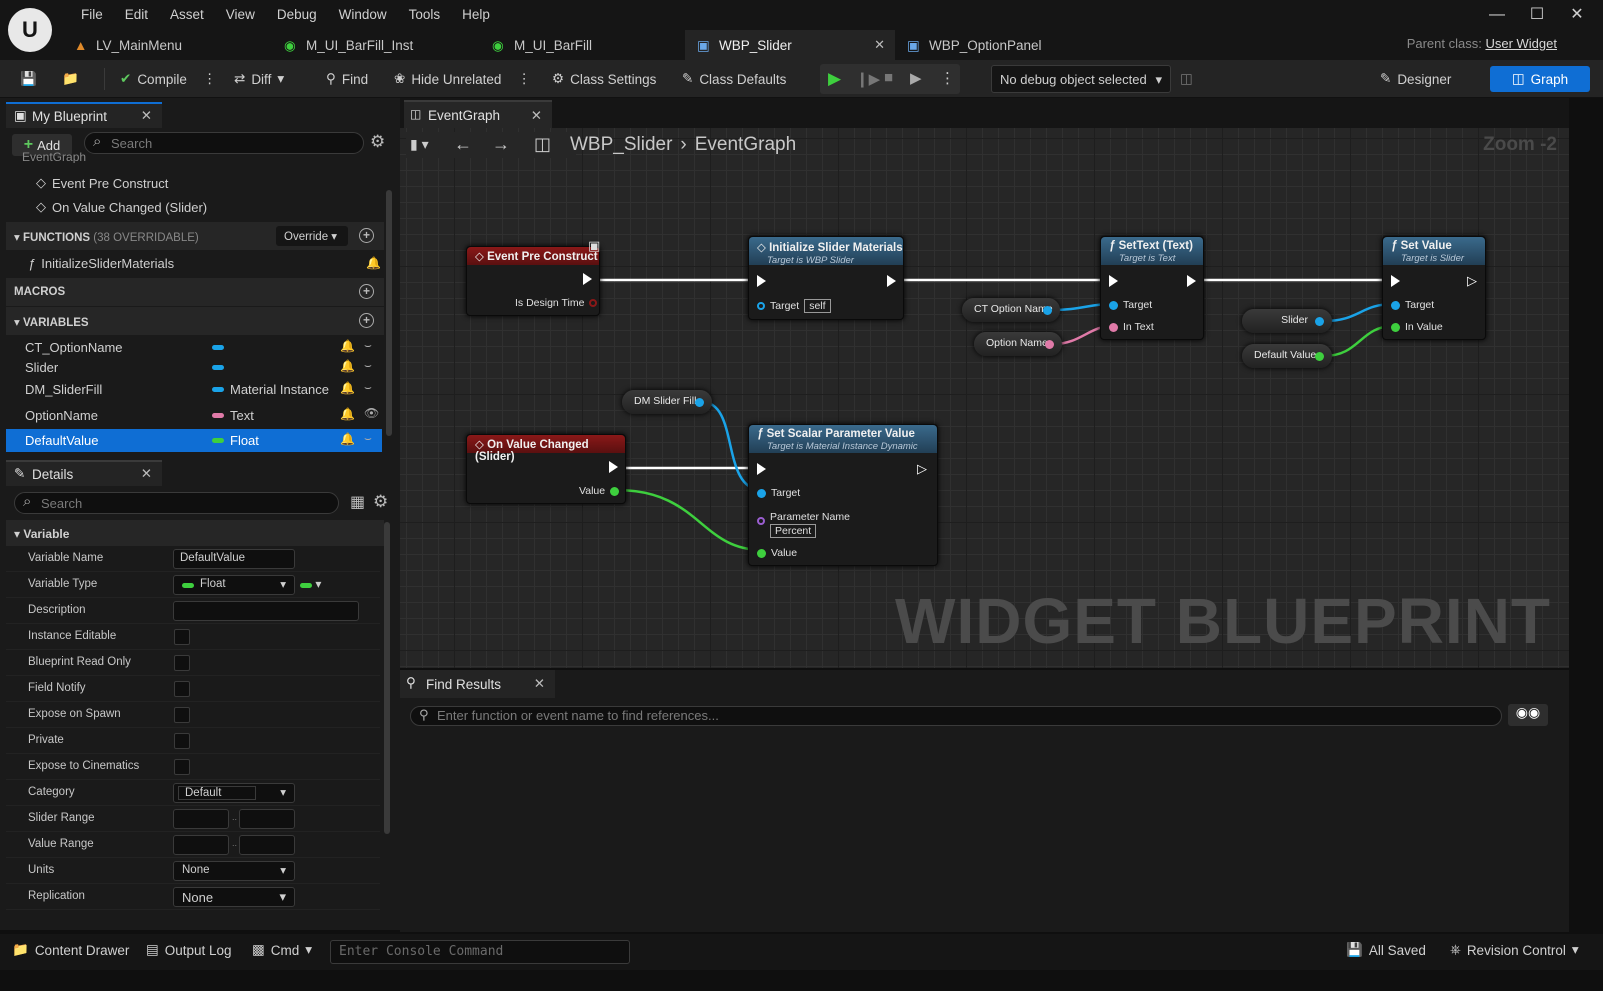 The image size is (1603, 991). I want to click on hide-unrelated-button: ❀ Hide Unrelated ⋮, so click(462, 79).